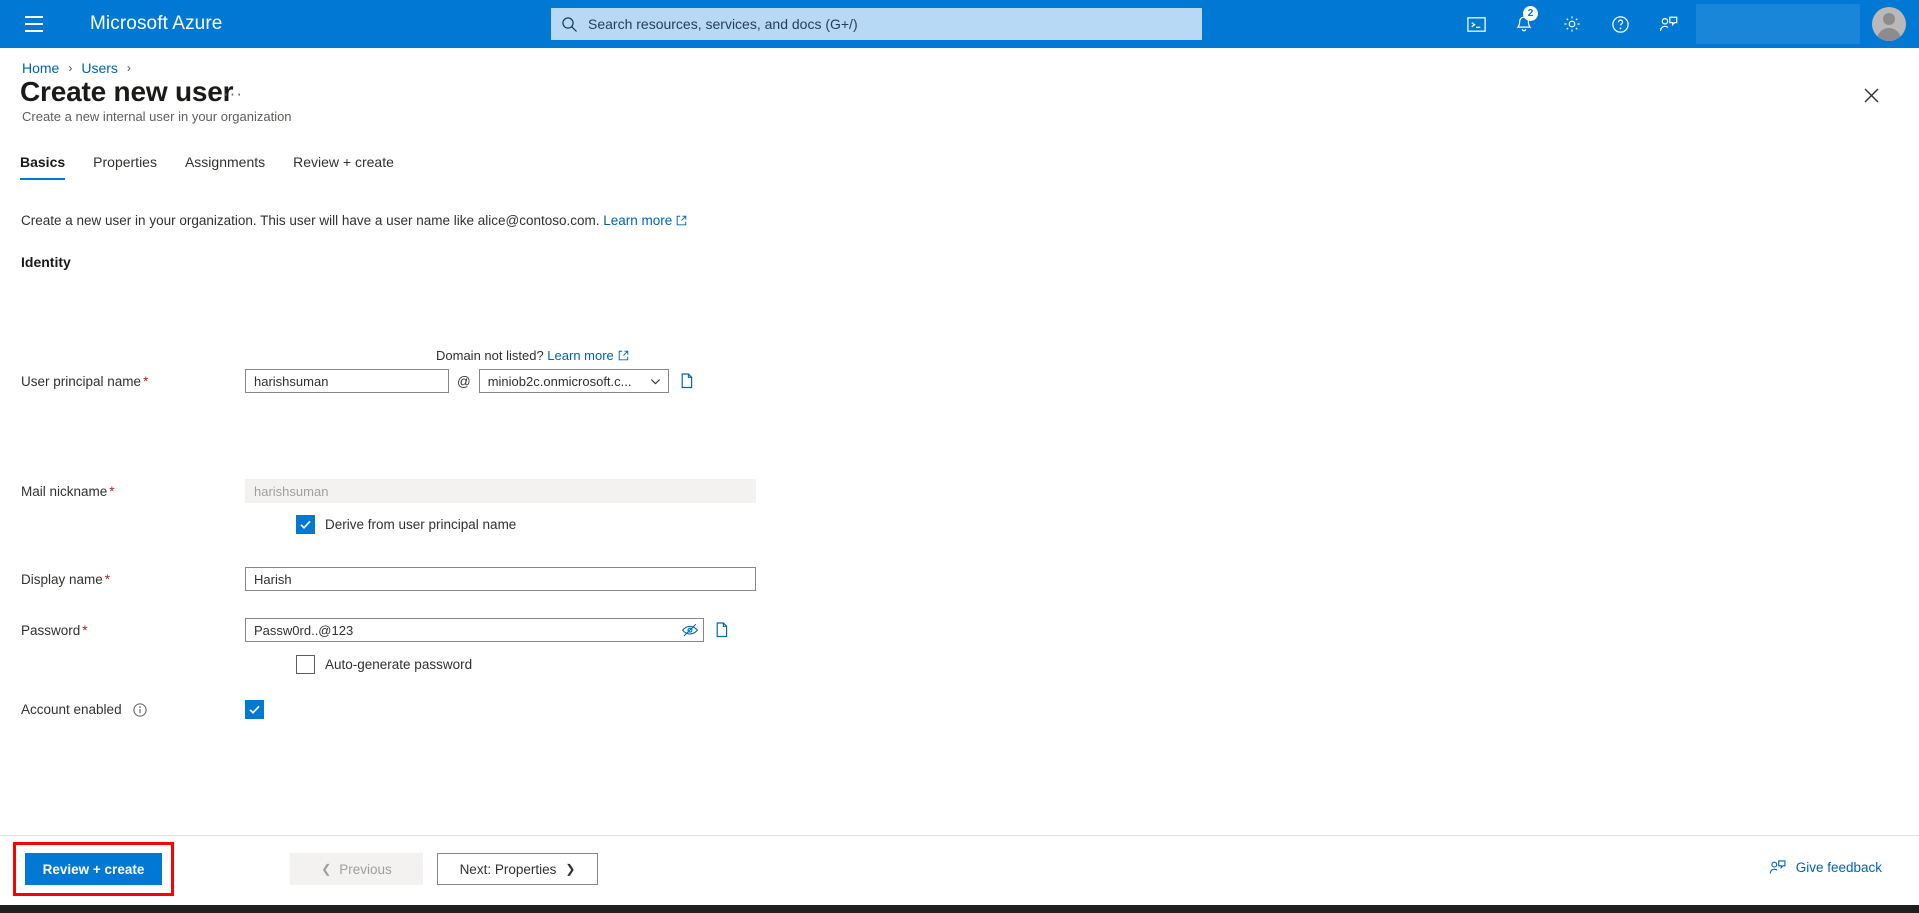 Image resolution: width=1919 pixels, height=913 pixels. I want to click on label-text: Password, so click(51, 630).